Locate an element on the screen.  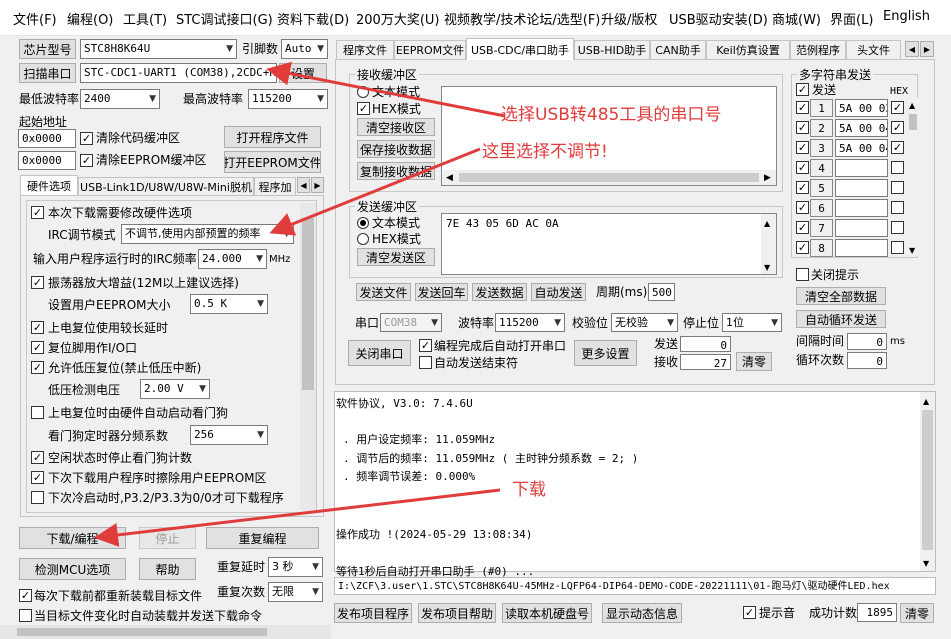
repeat-program-button: 重复编程 is located at coordinates (262, 538).